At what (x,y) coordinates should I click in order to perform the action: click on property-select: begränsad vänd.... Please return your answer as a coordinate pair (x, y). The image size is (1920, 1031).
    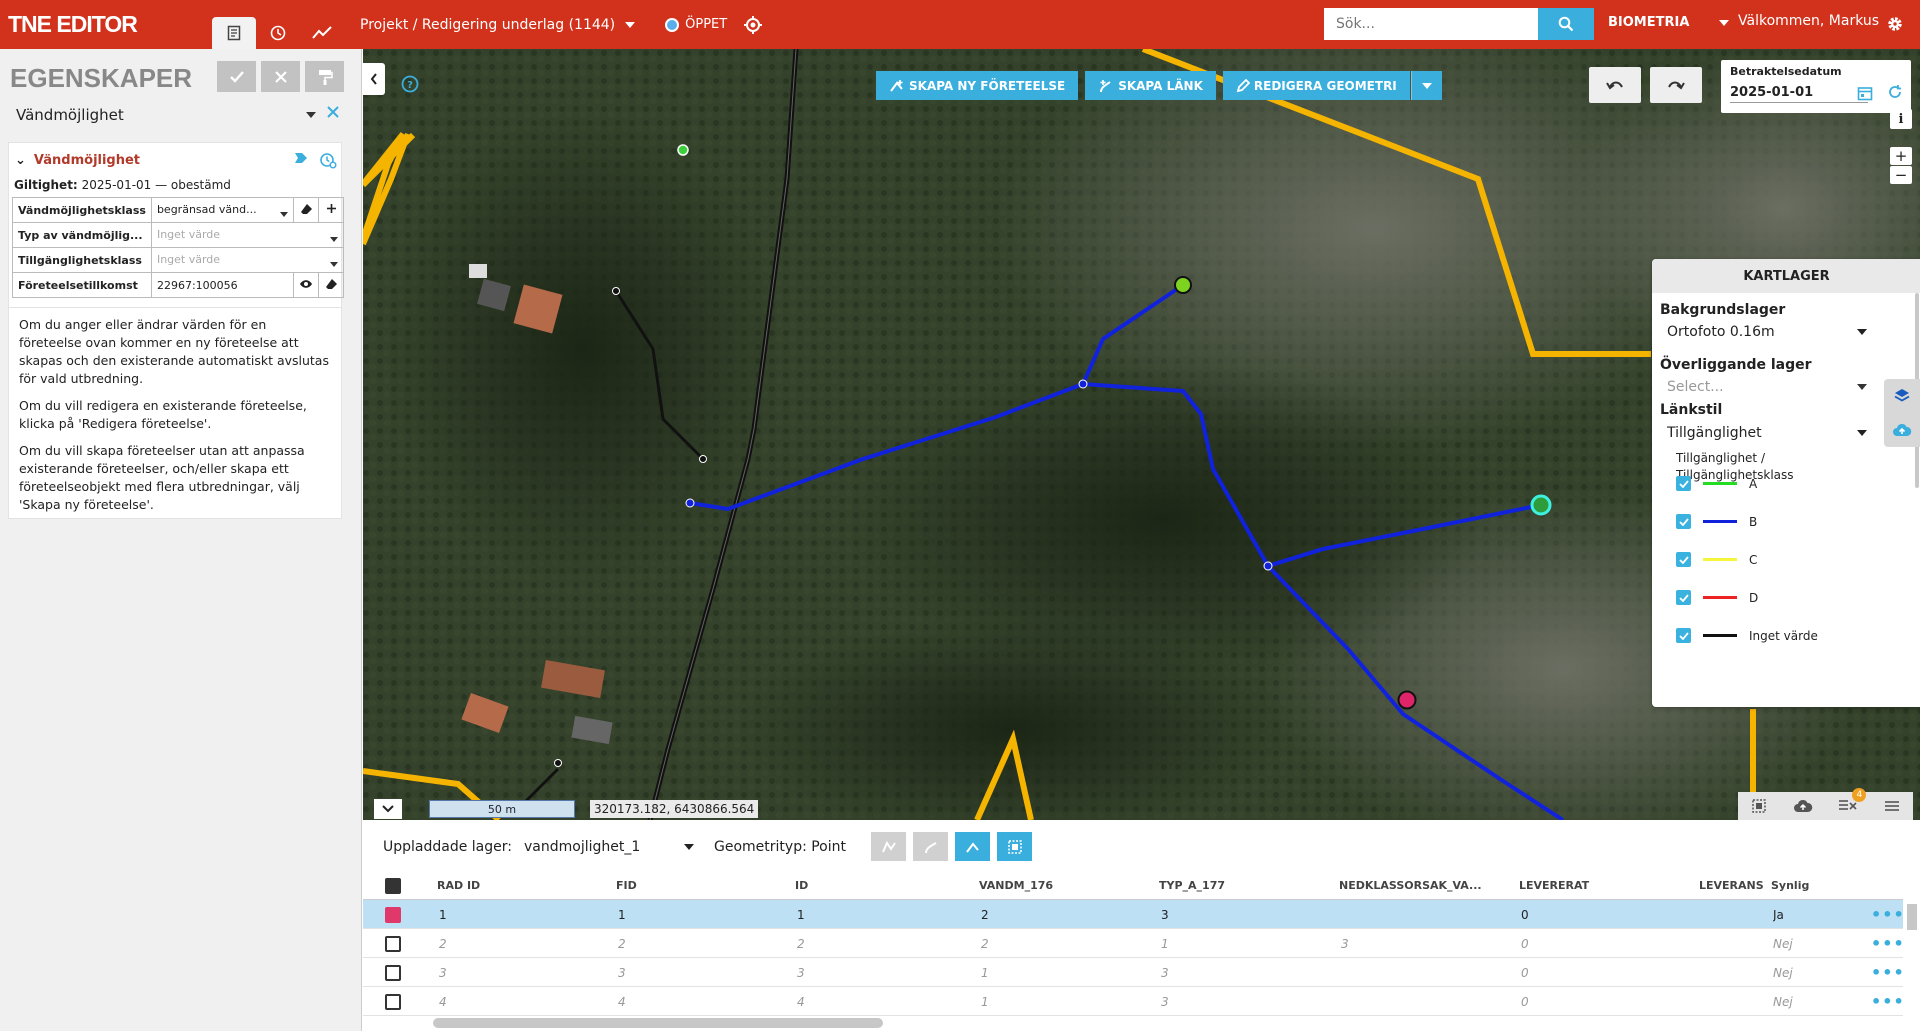
    Looking at the image, I should click on (222, 210).